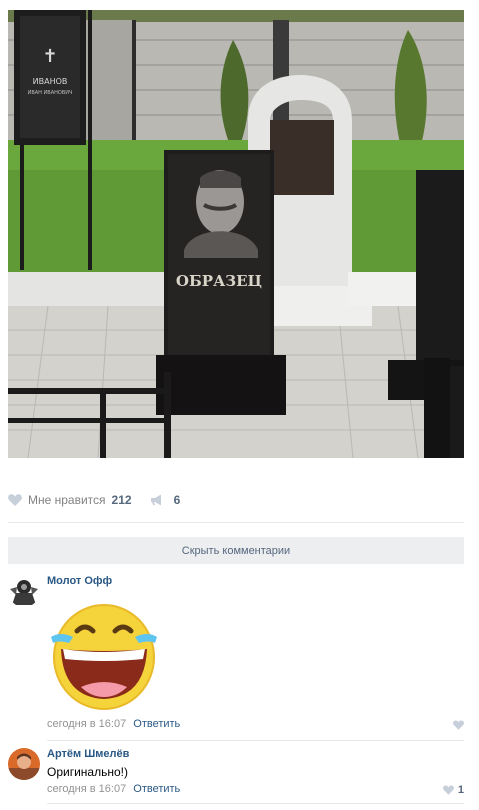  Describe the element at coordinates (155, 500) in the screenshot. I see `megaphone-icon` at that location.